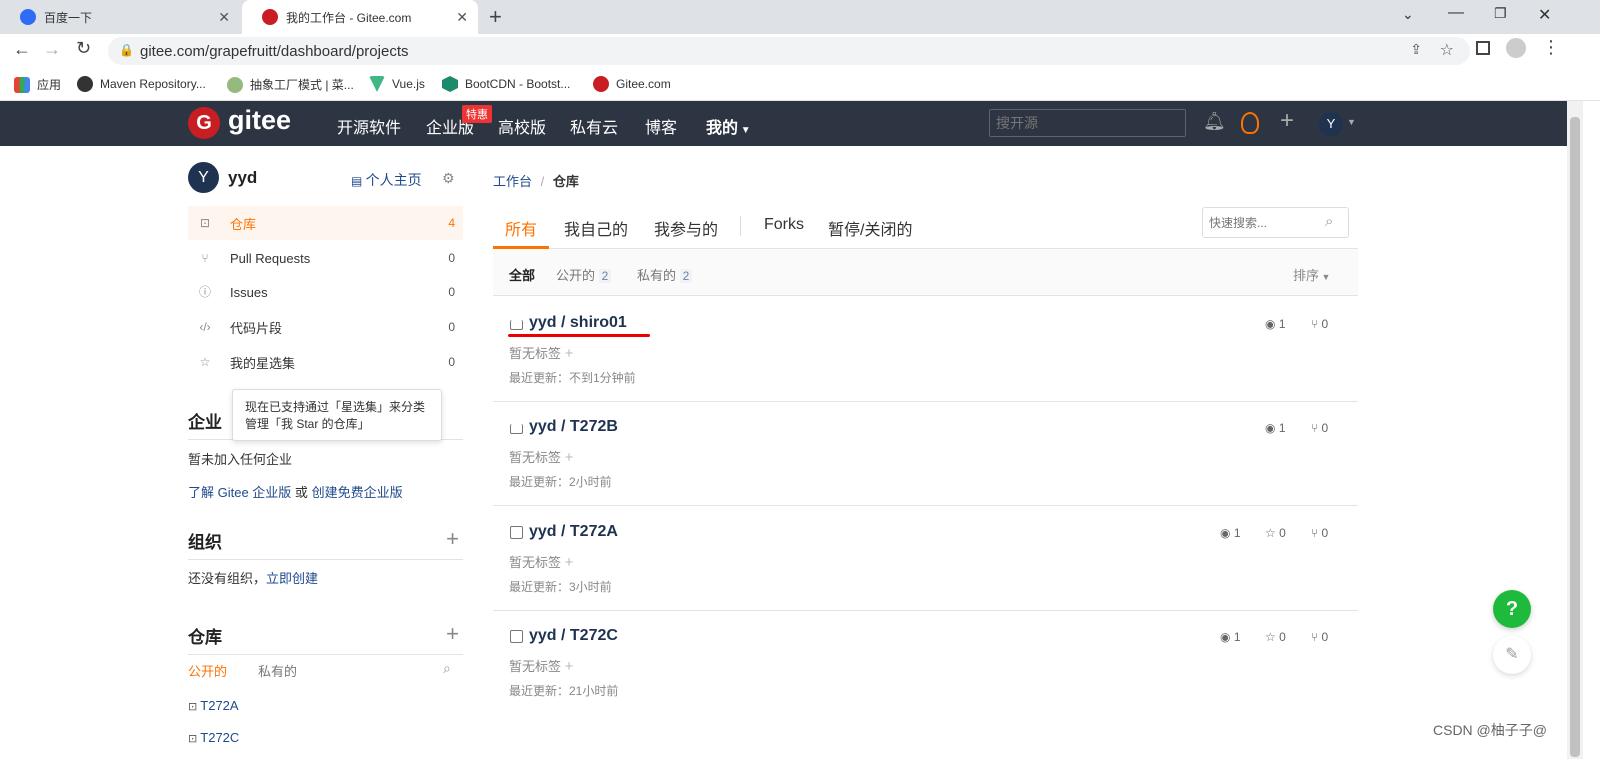  What do you see at coordinates (219, 705) in the screenshot?
I see `repo-link: T272A` at bounding box center [219, 705].